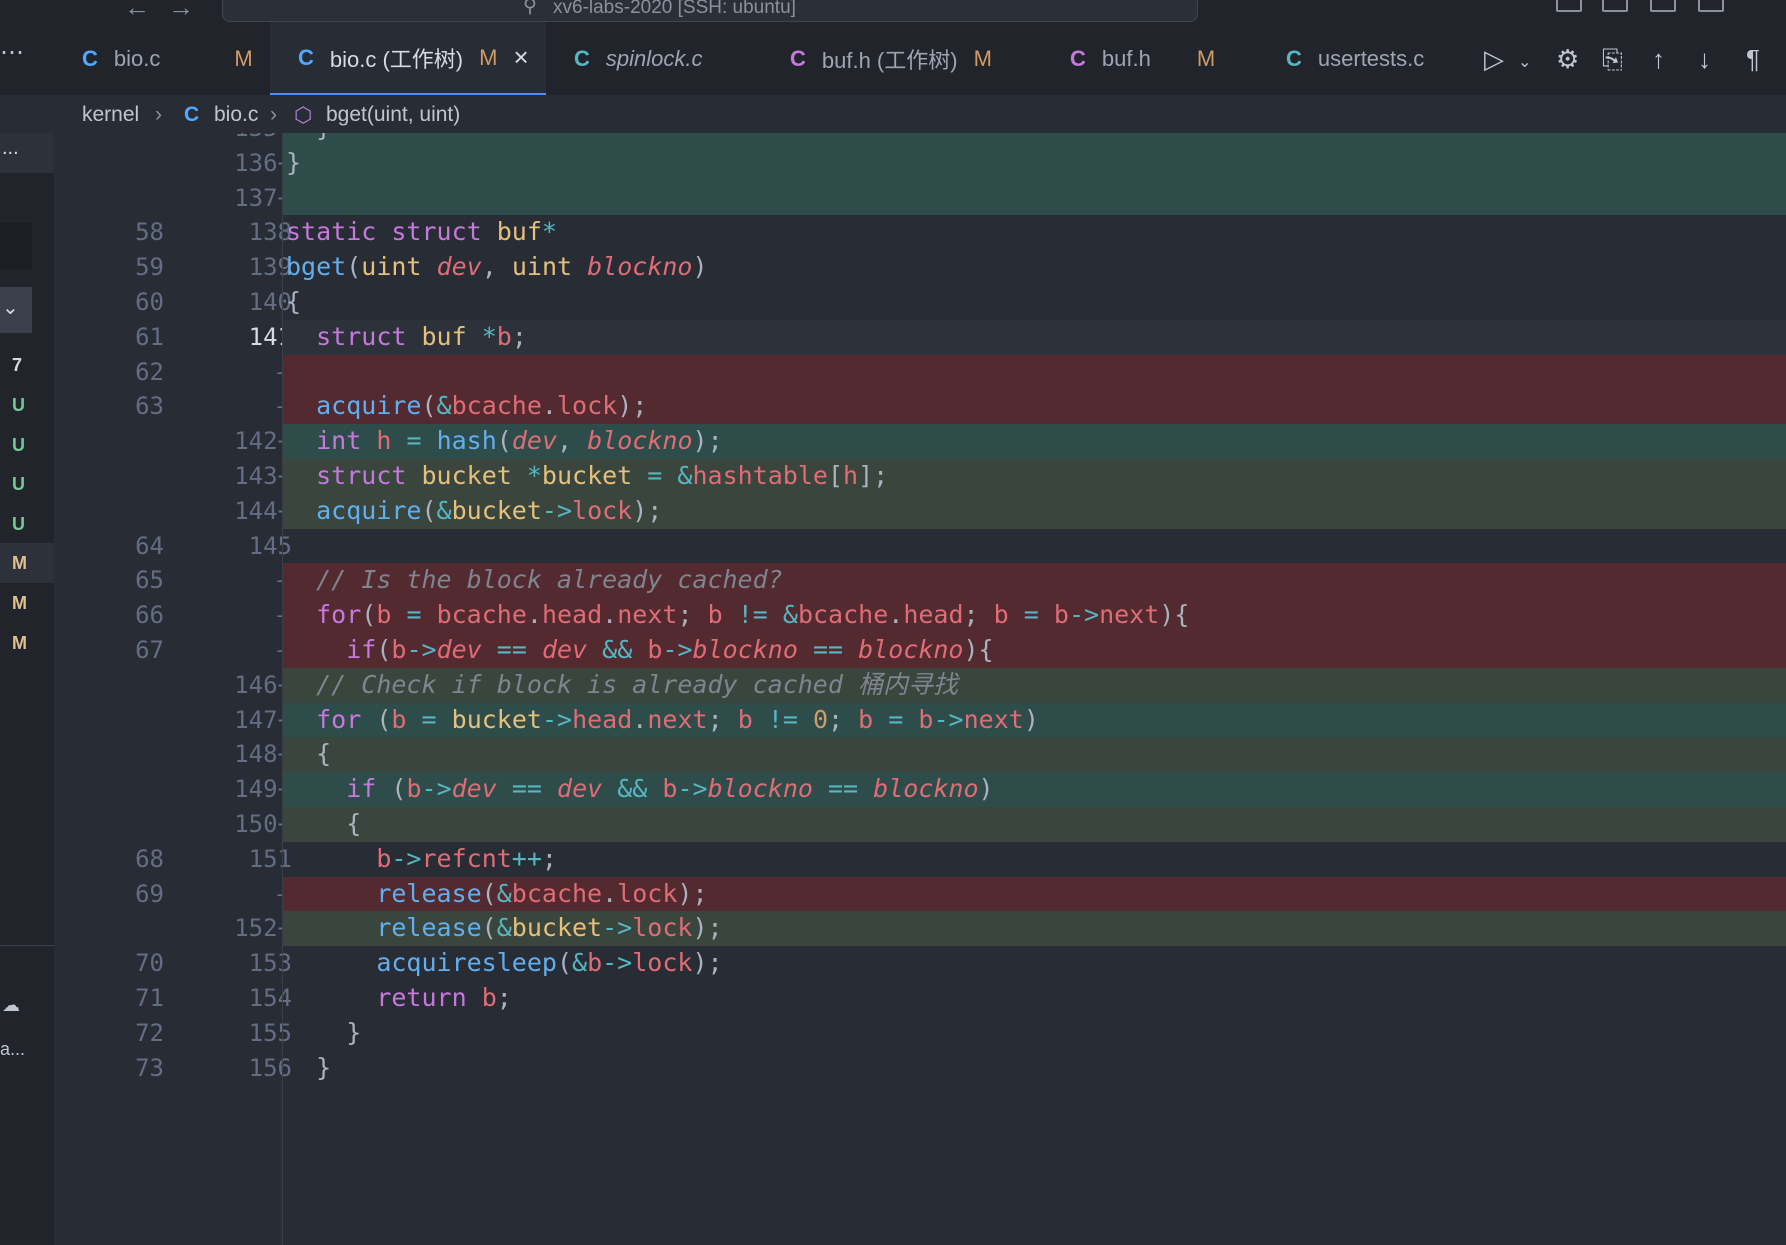 This screenshot has height=1245, width=1786. What do you see at coordinates (1149, 58) in the screenshot?
I see `tab-buf-h: C buf.h M` at bounding box center [1149, 58].